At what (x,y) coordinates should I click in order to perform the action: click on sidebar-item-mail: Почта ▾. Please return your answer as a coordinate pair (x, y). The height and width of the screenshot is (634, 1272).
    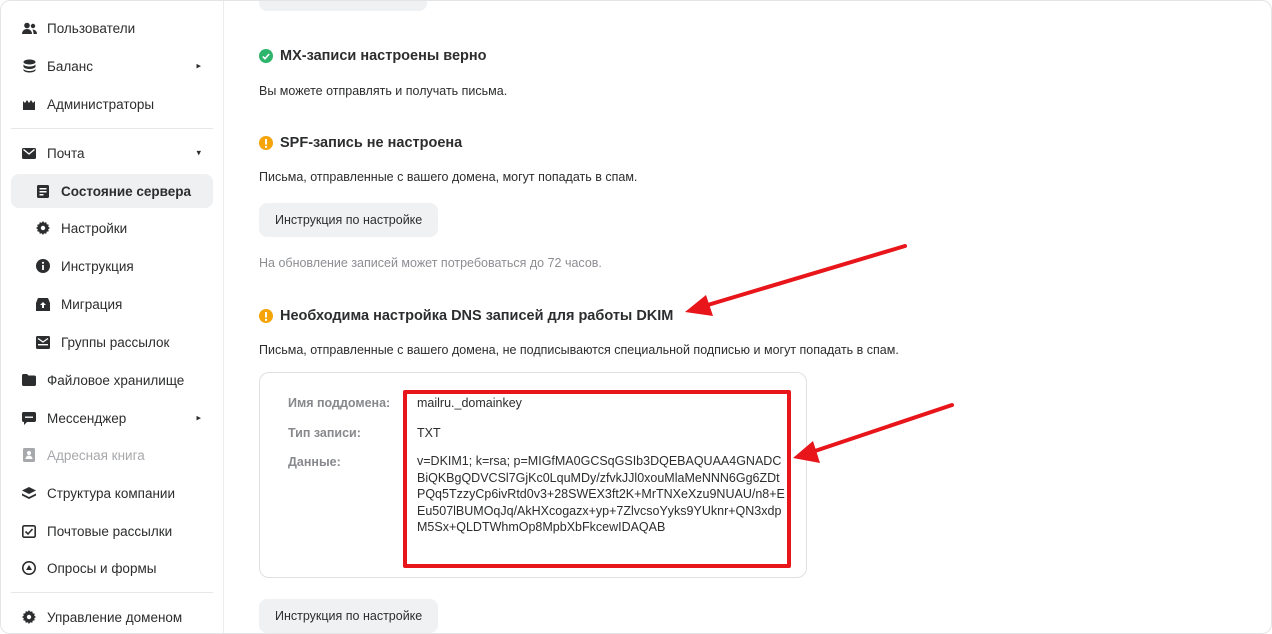
    Looking at the image, I should click on (112, 153).